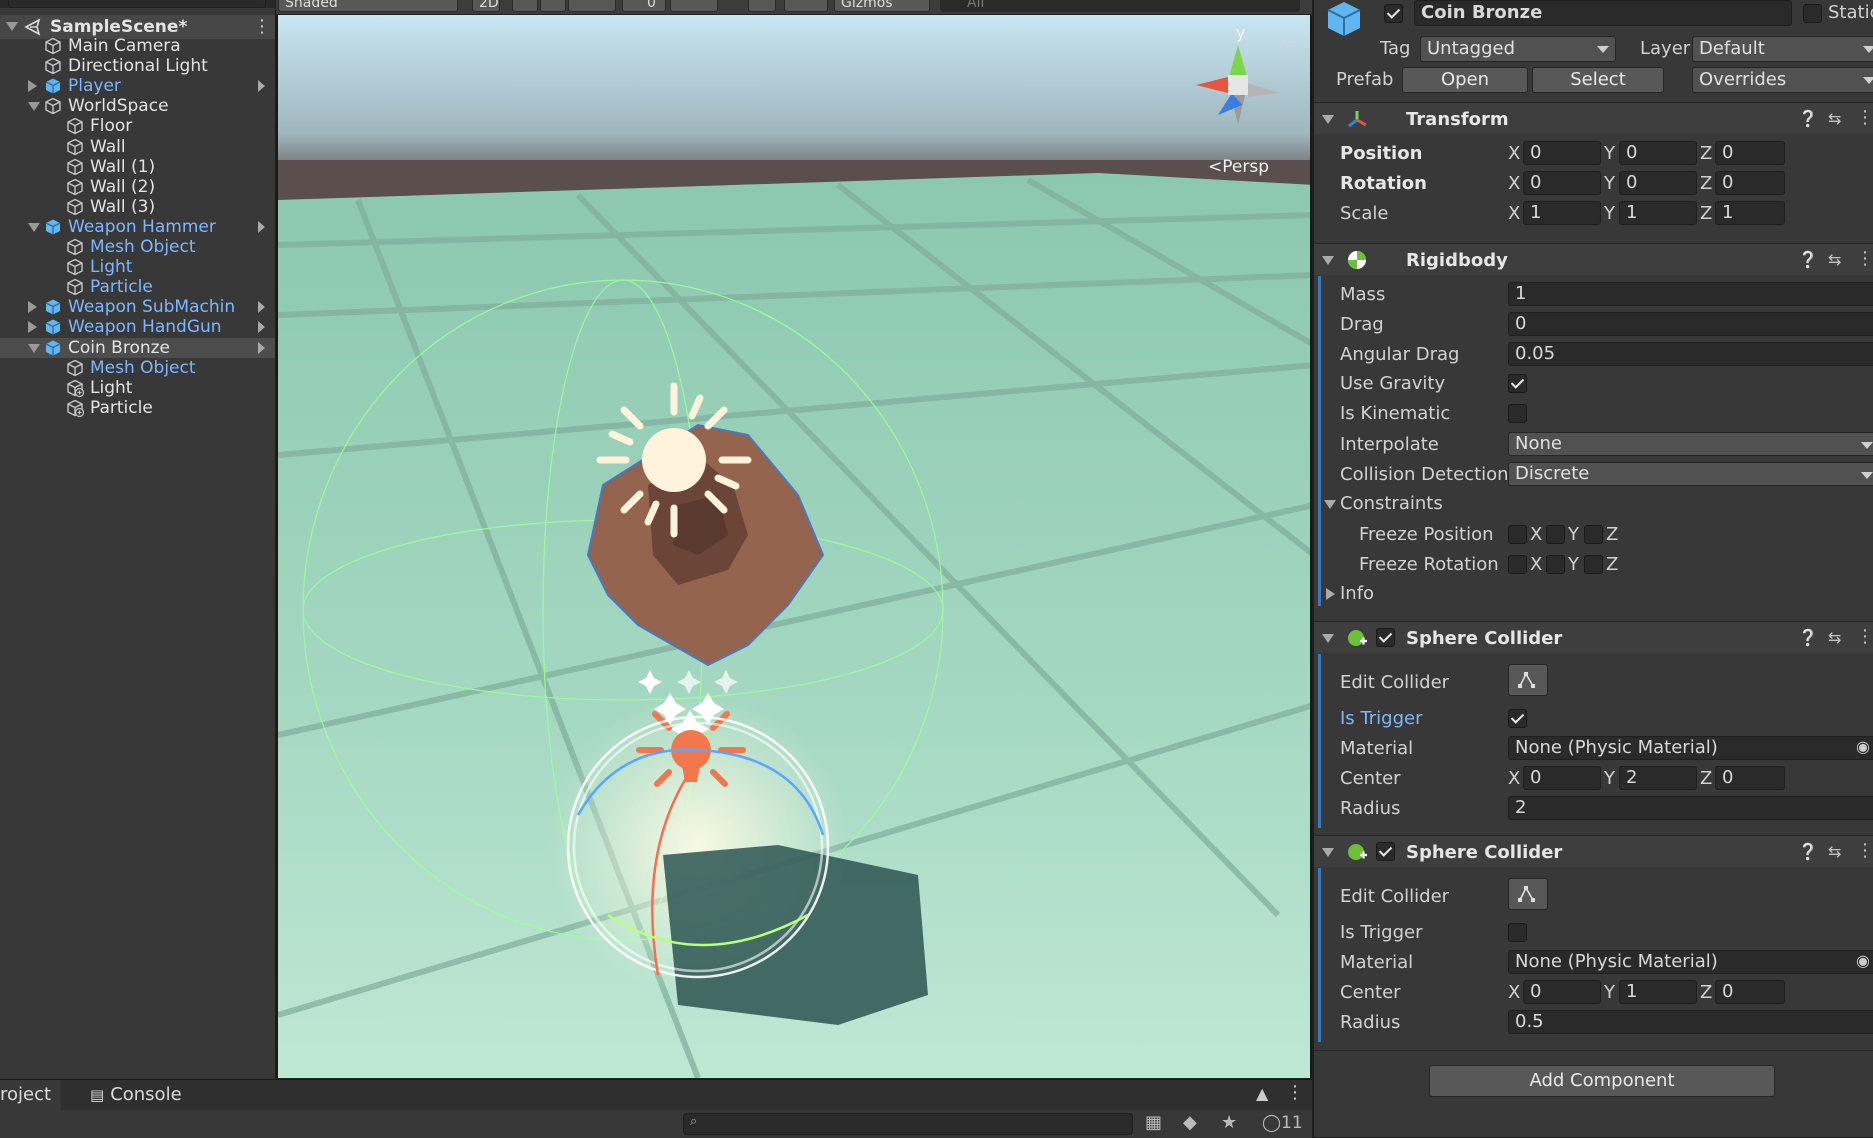  What do you see at coordinates (1658, 778) in the screenshot?
I see `center-1-y-field: 2` at bounding box center [1658, 778].